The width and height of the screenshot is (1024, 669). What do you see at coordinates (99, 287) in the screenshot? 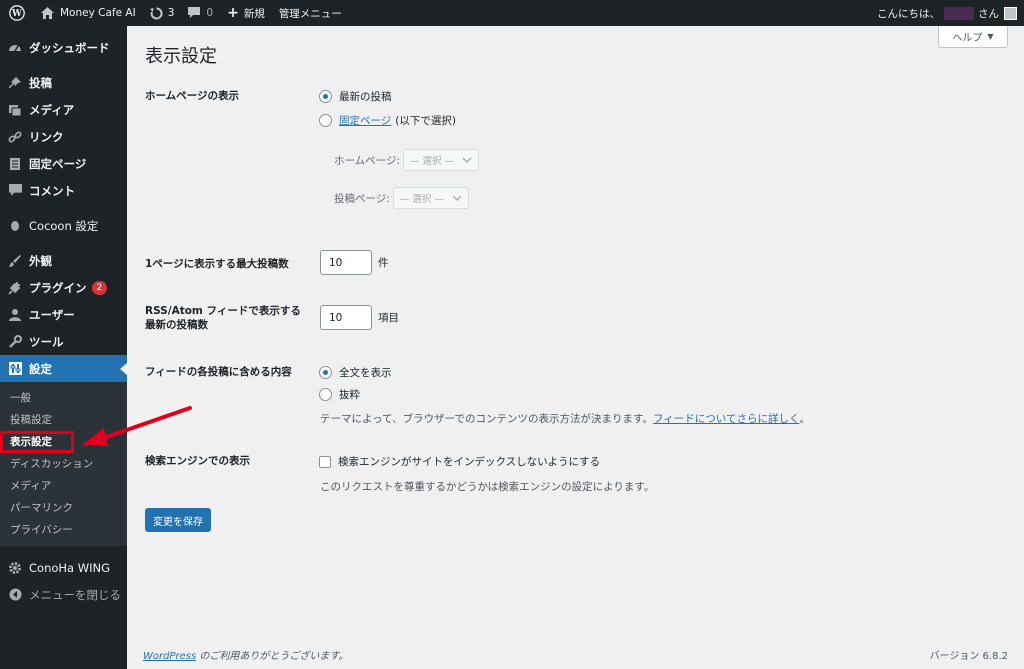
I see `plugin-update-badge: 2` at bounding box center [99, 287].